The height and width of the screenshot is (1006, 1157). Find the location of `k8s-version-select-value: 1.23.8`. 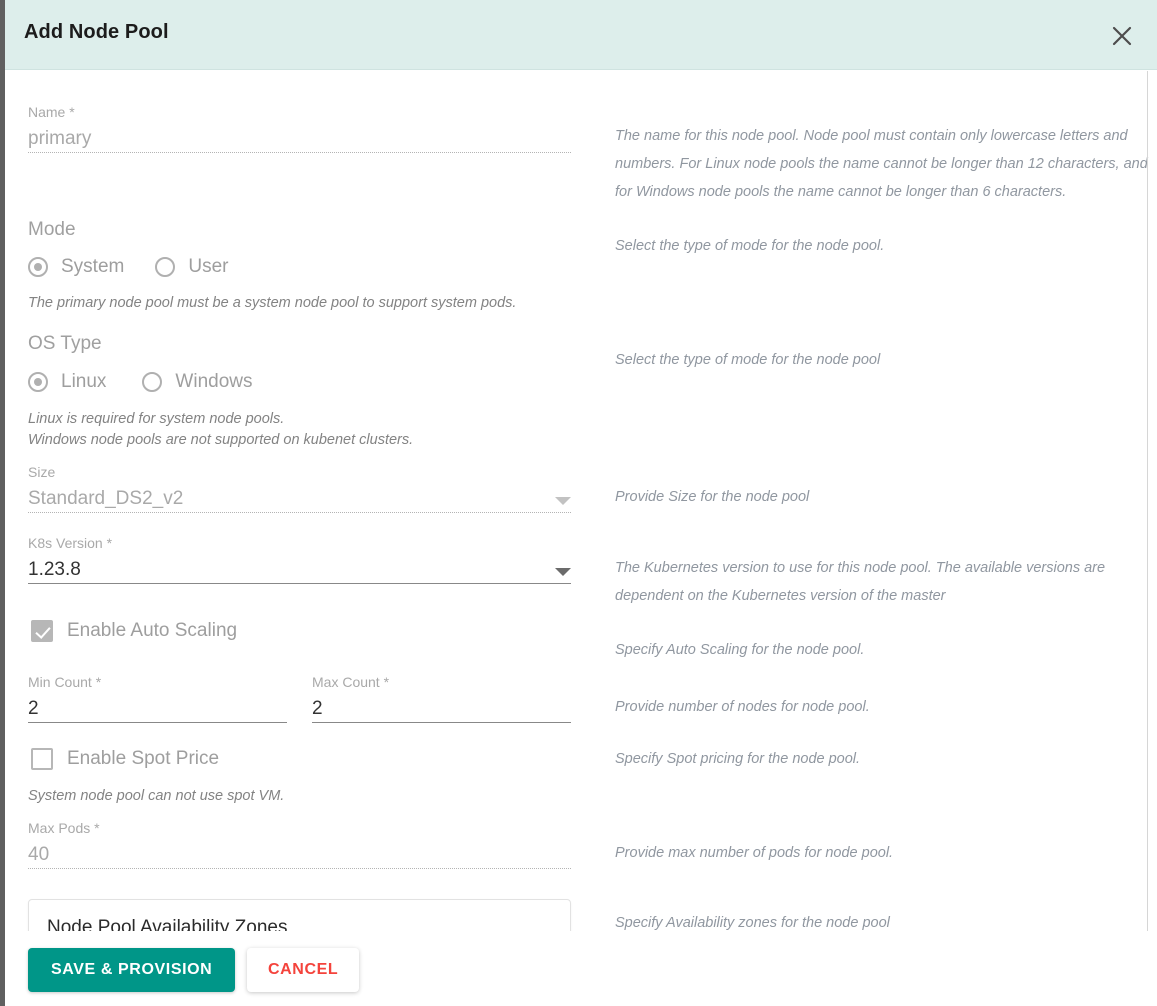

k8s-version-select-value: 1.23.8 is located at coordinates (287, 570).